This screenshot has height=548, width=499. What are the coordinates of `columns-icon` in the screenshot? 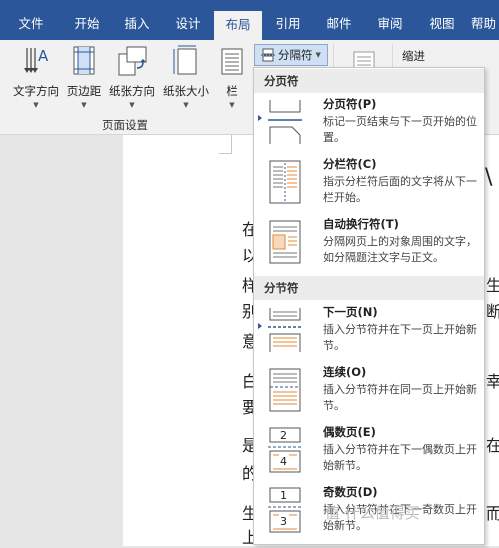 It's located at (232, 61).